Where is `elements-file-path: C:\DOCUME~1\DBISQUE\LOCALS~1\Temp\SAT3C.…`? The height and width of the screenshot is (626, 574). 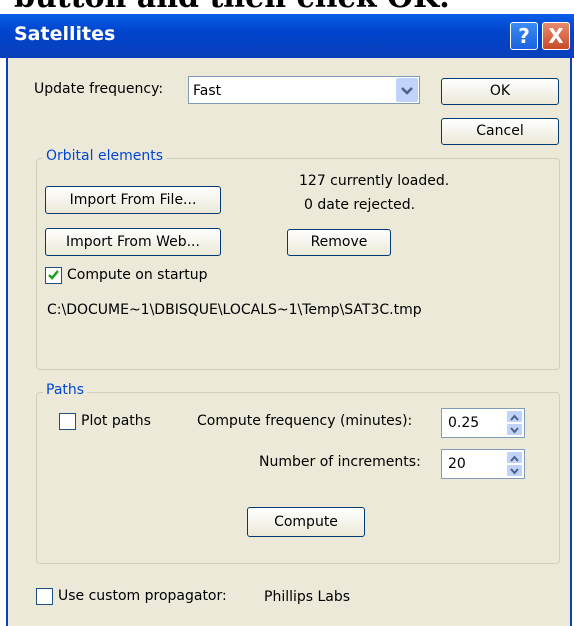 elements-file-path: C:\DOCUME~1\DBISQUE\LOCALS~1\Temp\SAT3C.… is located at coordinates (234, 310).